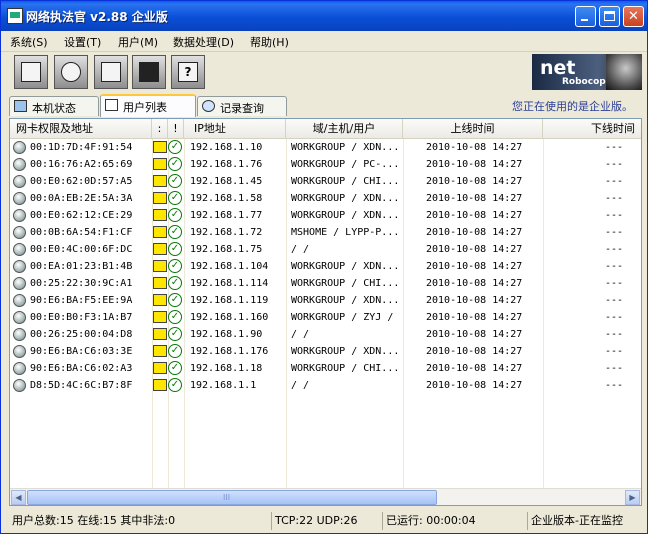  I want to click on logo-subtext: Robocop, so click(584, 82).